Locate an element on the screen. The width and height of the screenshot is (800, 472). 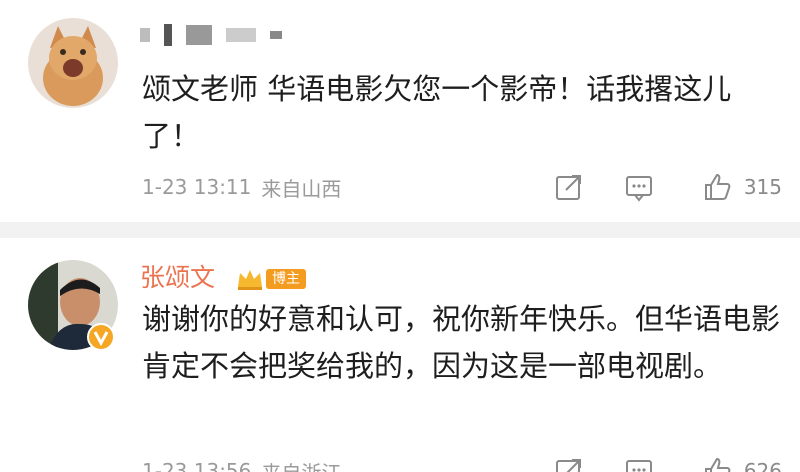
blogger-badge: 博主 is located at coordinates (271, 279).